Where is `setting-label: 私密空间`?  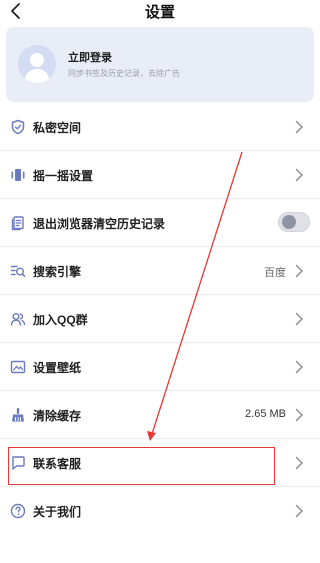
setting-label: 私密空间 is located at coordinates (57, 128).